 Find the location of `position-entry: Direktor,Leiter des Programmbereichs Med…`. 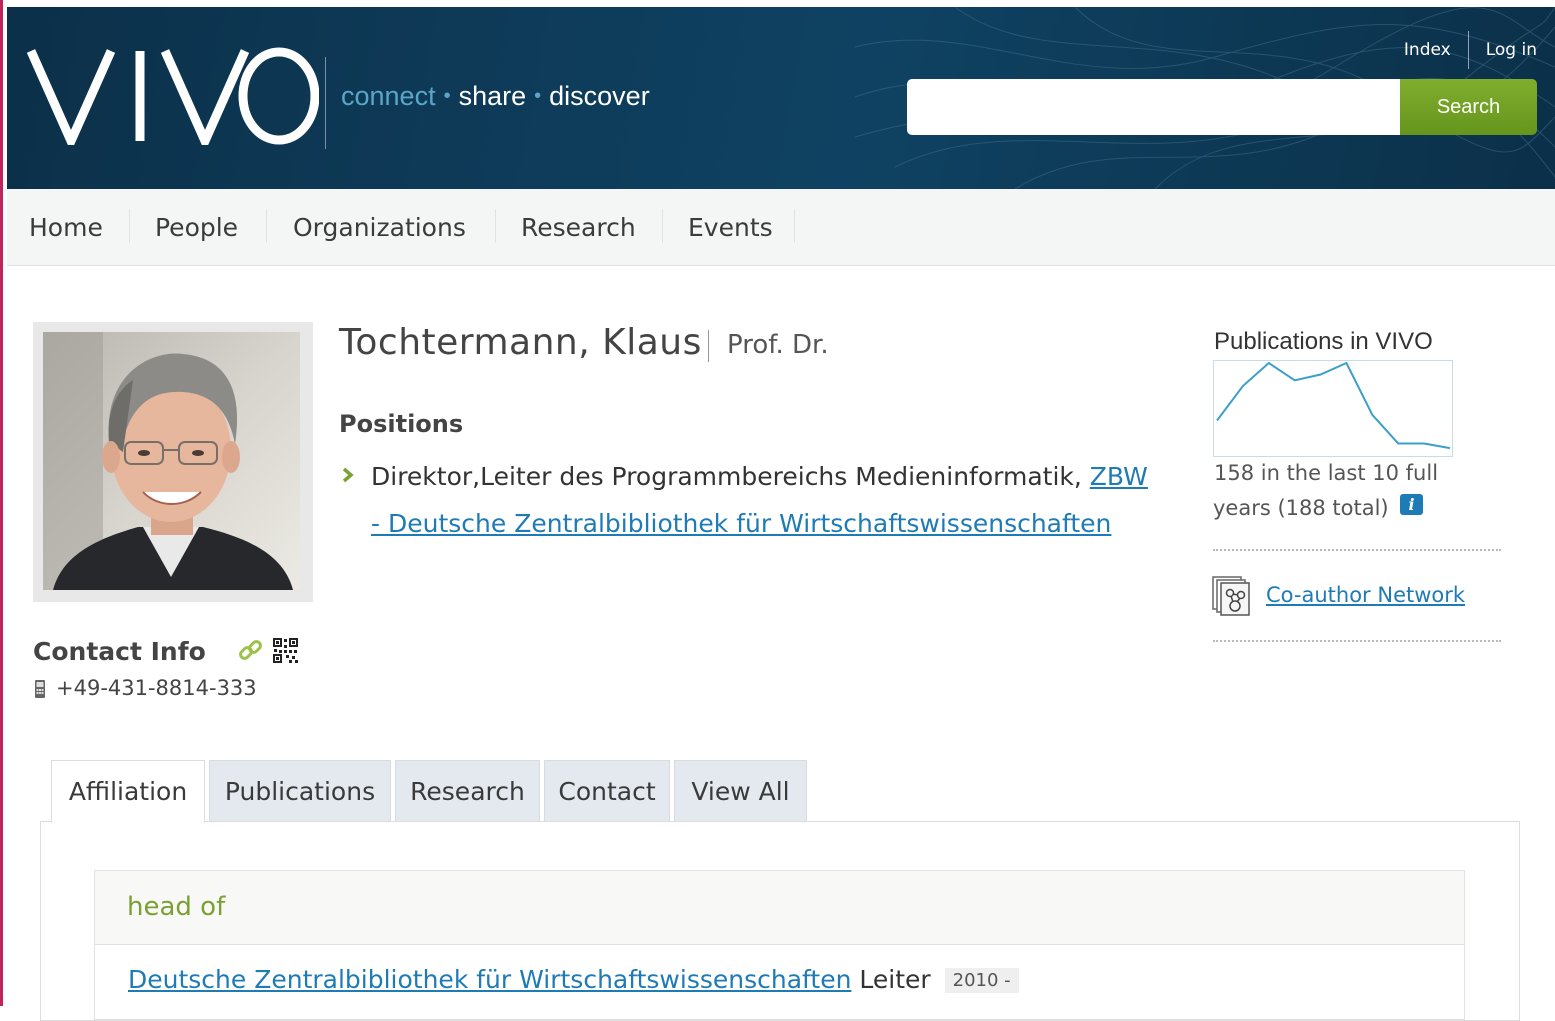

position-entry: Direktor,Leiter des Programmbereichs Med… is located at coordinates (759, 476).